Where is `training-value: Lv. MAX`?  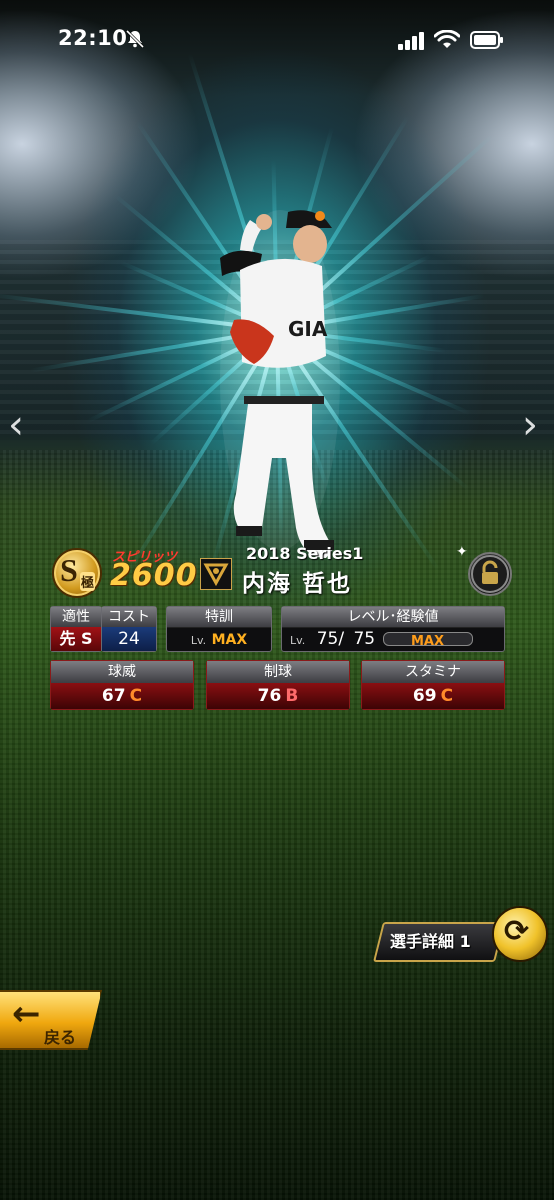
training-value: Lv. MAX is located at coordinates (219, 639).